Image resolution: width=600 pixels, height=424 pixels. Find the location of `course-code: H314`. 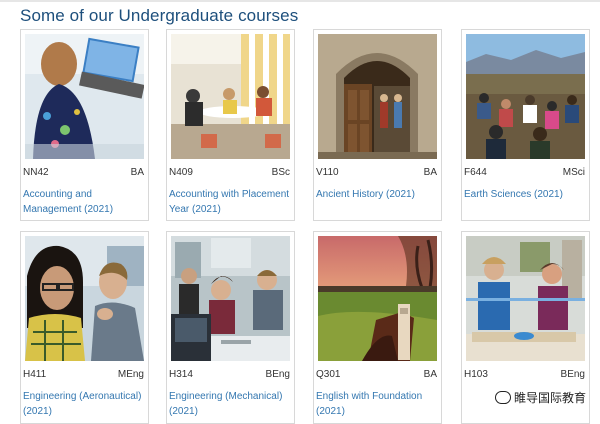

course-code: H314 is located at coordinates (181, 374).